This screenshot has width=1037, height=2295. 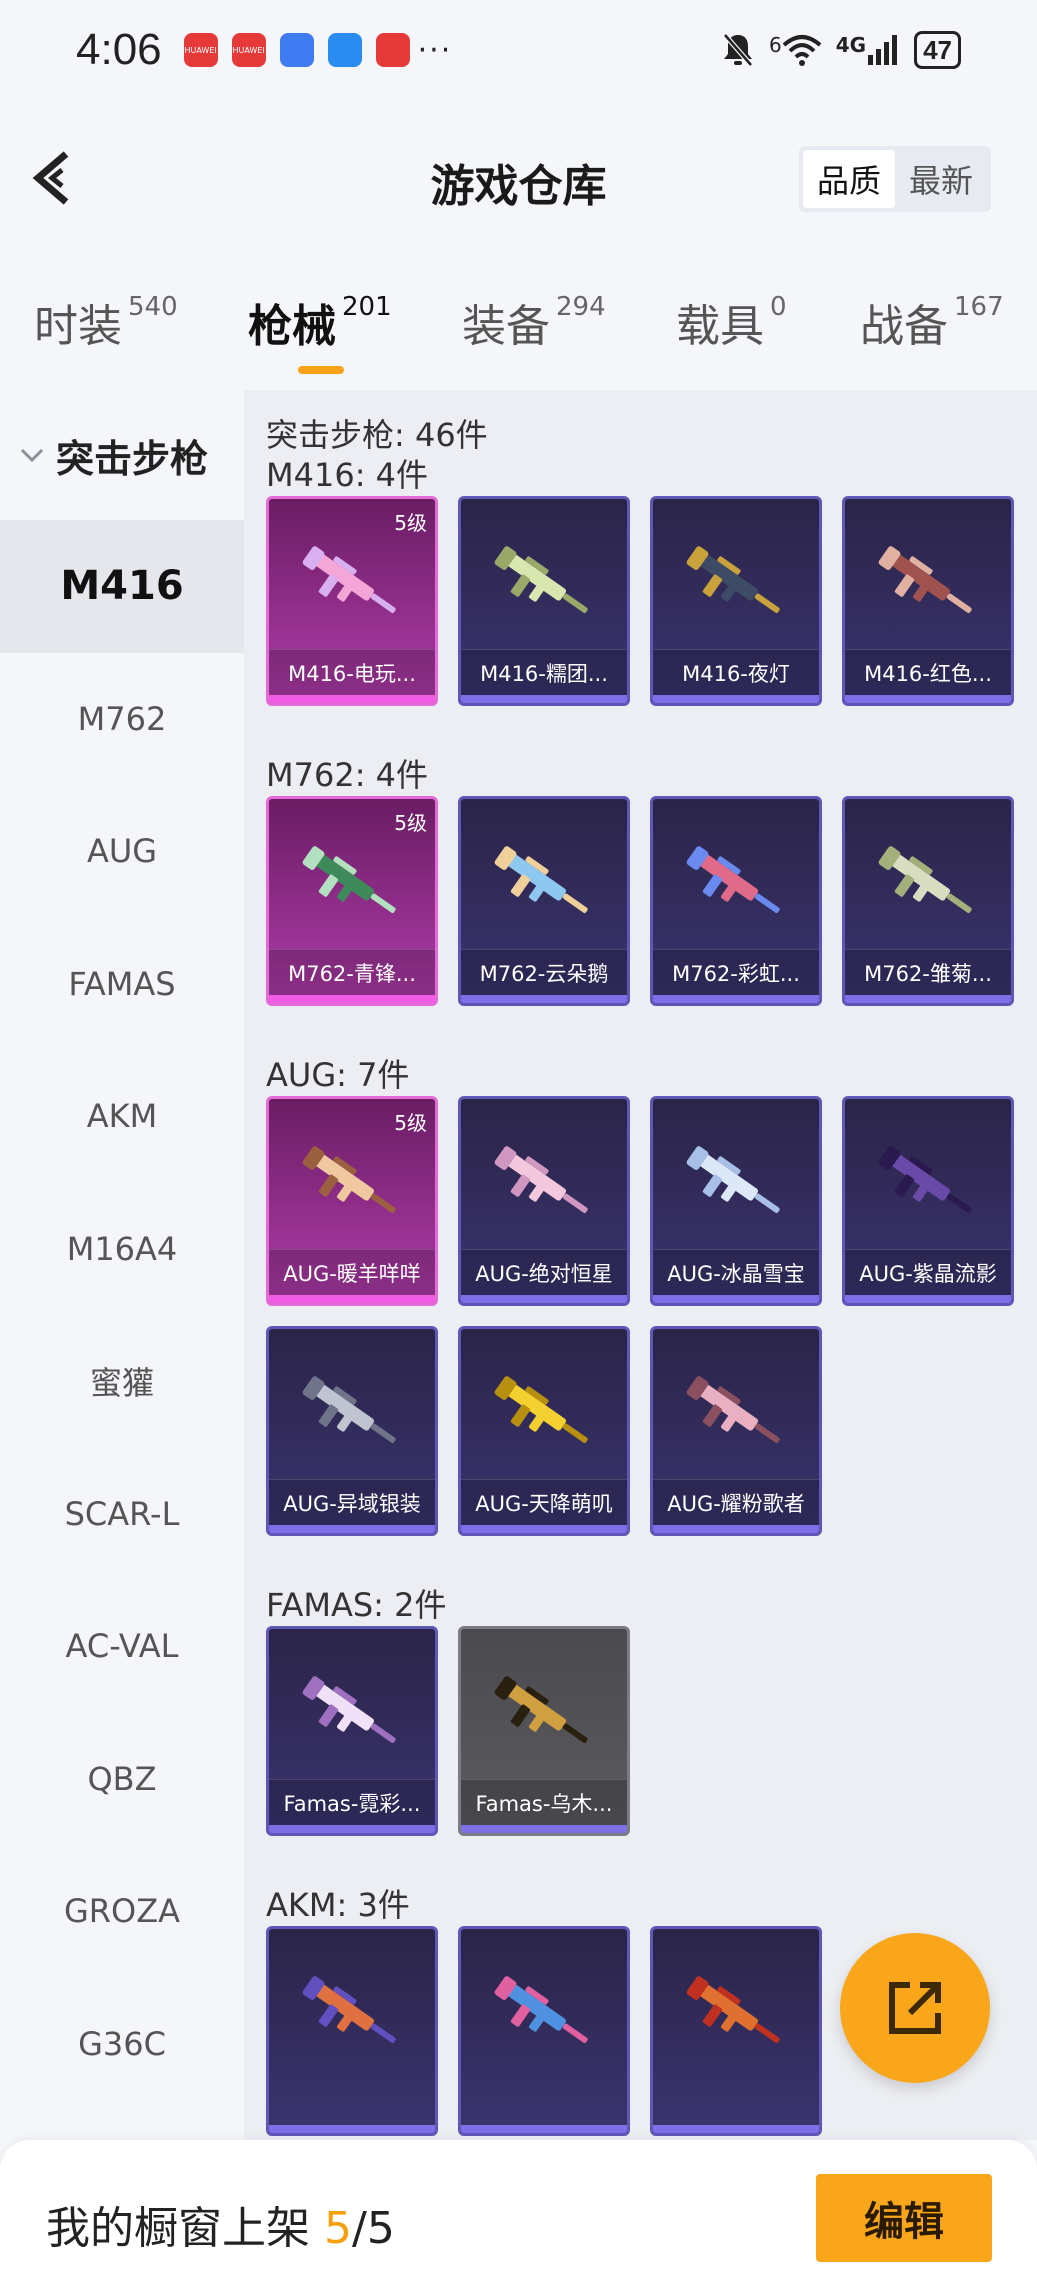 What do you see at coordinates (122, 455) in the screenshot?
I see `sidebar-group-assault-rifles: 突击步枪` at bounding box center [122, 455].